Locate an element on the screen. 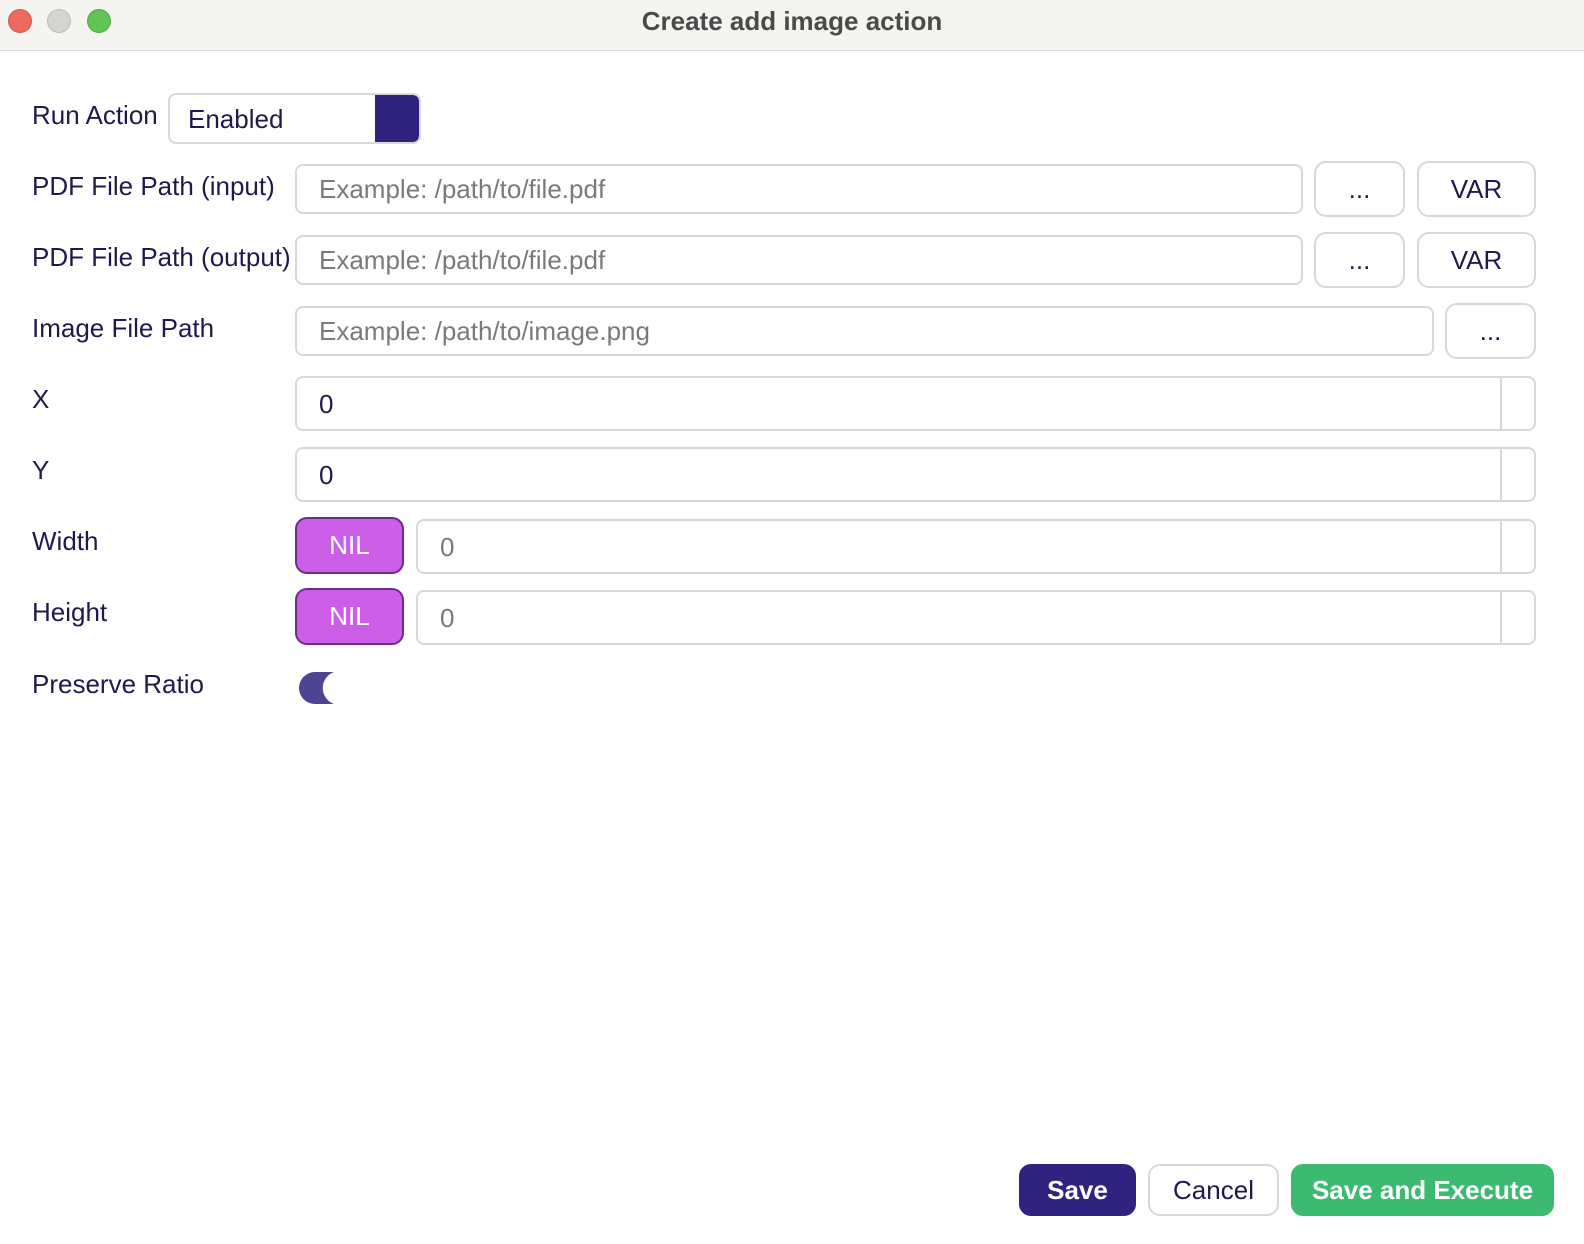  window-titlebar: Create add image action is located at coordinates (792, 25).